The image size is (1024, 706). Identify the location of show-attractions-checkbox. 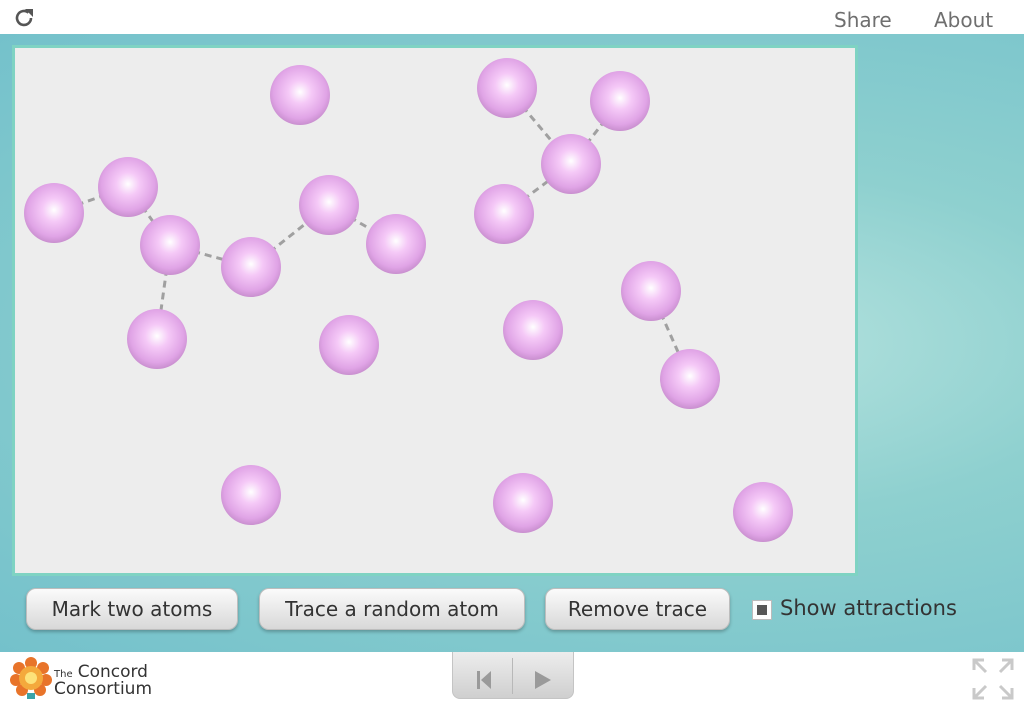
(762, 610).